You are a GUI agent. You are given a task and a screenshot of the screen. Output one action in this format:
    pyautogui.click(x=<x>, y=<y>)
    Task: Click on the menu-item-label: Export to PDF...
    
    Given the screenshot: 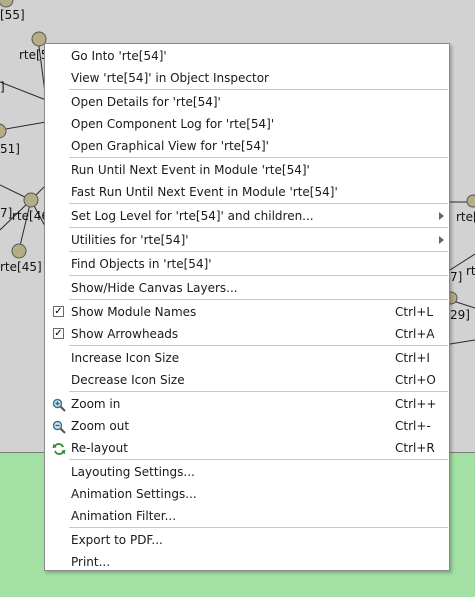 What is the action you would take?
    pyautogui.click(x=117, y=540)
    